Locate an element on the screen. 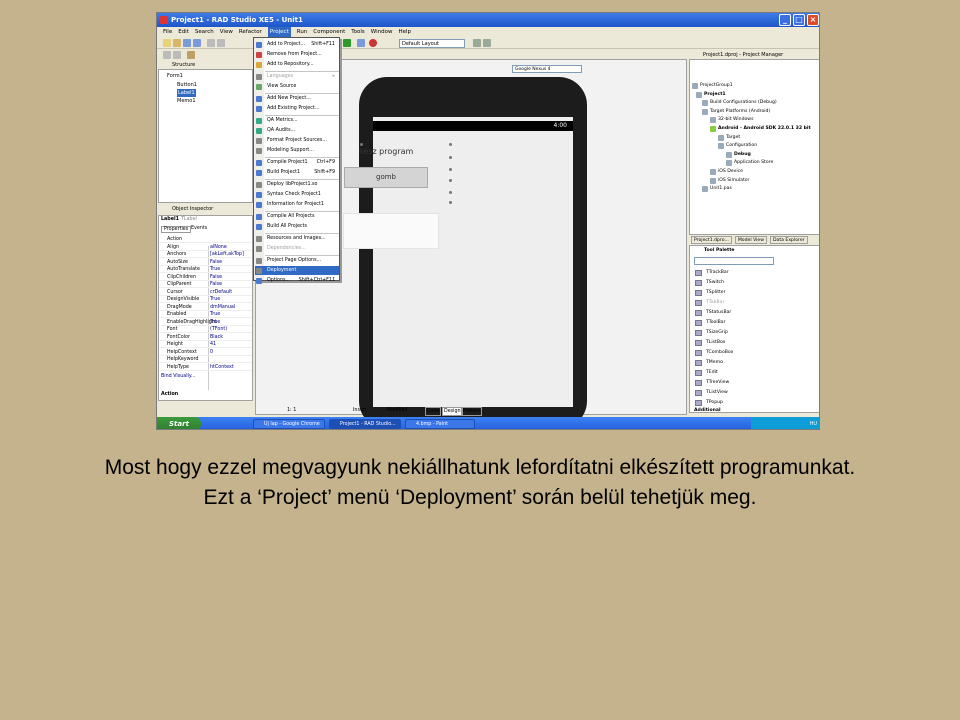 This screenshot has width=960, height=720. project-menu-item: View Source is located at coordinates (302, 86).